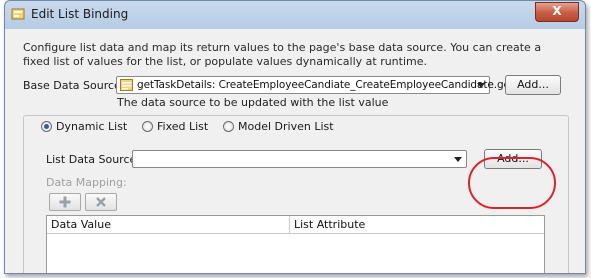 Image resolution: width=591 pixels, height=278 pixels. I want to click on column-header-list-attribute: List Attribute, so click(417, 225).